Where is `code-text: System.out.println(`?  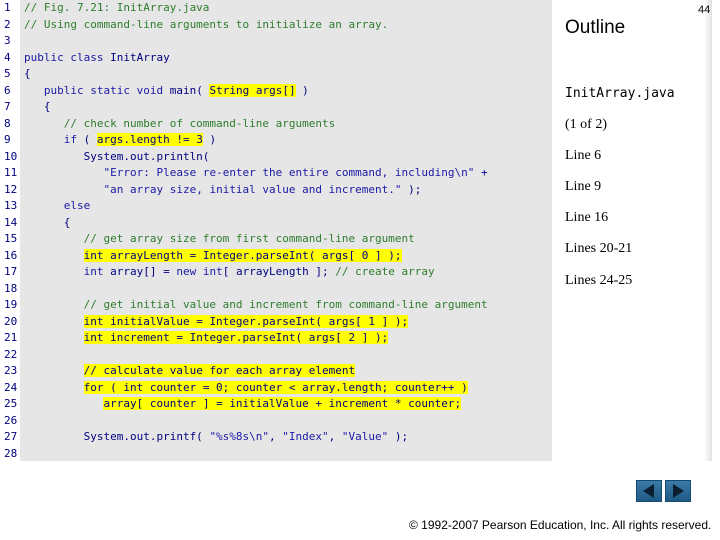
code-text: System.out.println( is located at coordinates (117, 157).